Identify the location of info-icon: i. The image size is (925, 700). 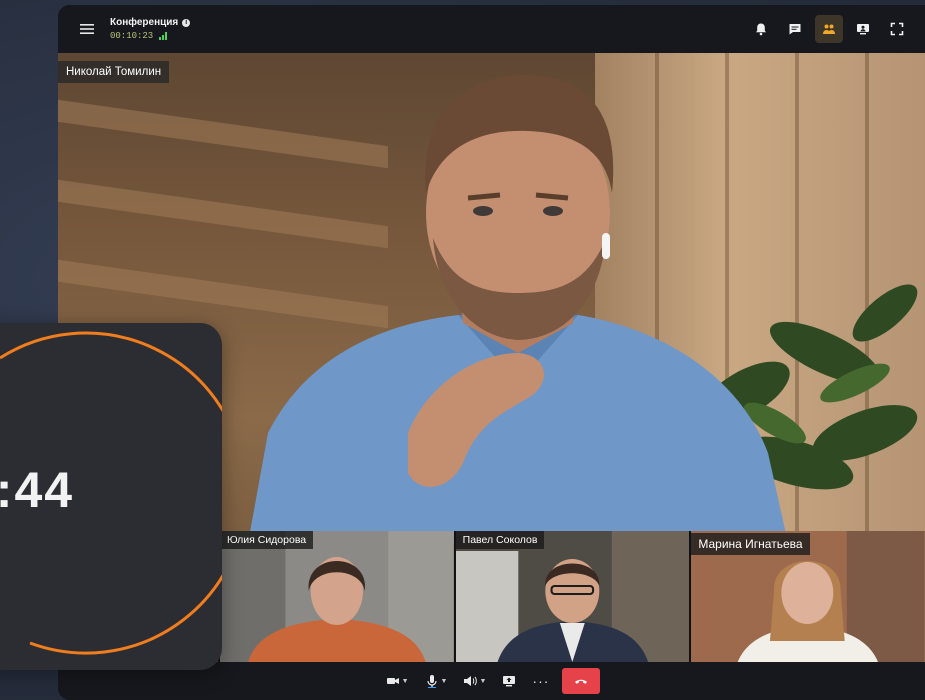
(186, 22).